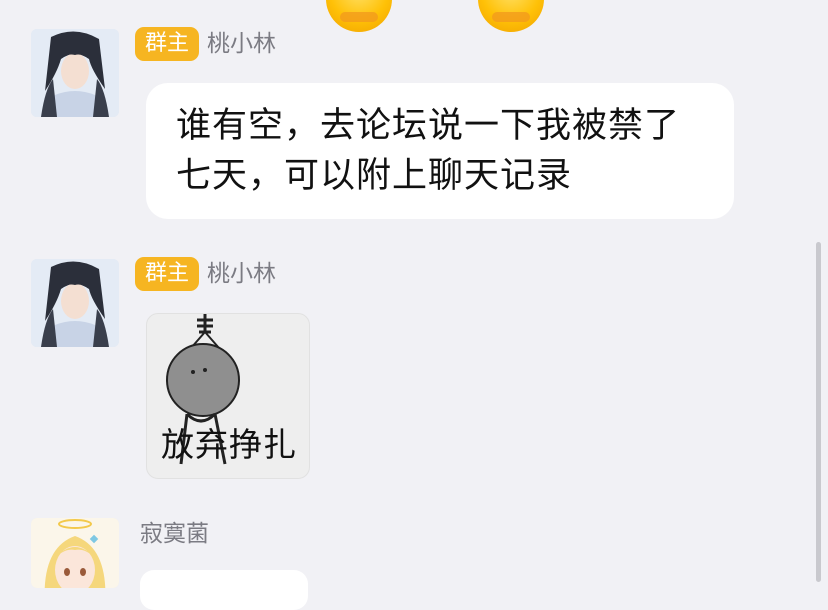 The height and width of the screenshot is (610, 828). Describe the element at coordinates (229, 444) in the screenshot. I see `sticker-caption: 放弃挣扎` at that location.